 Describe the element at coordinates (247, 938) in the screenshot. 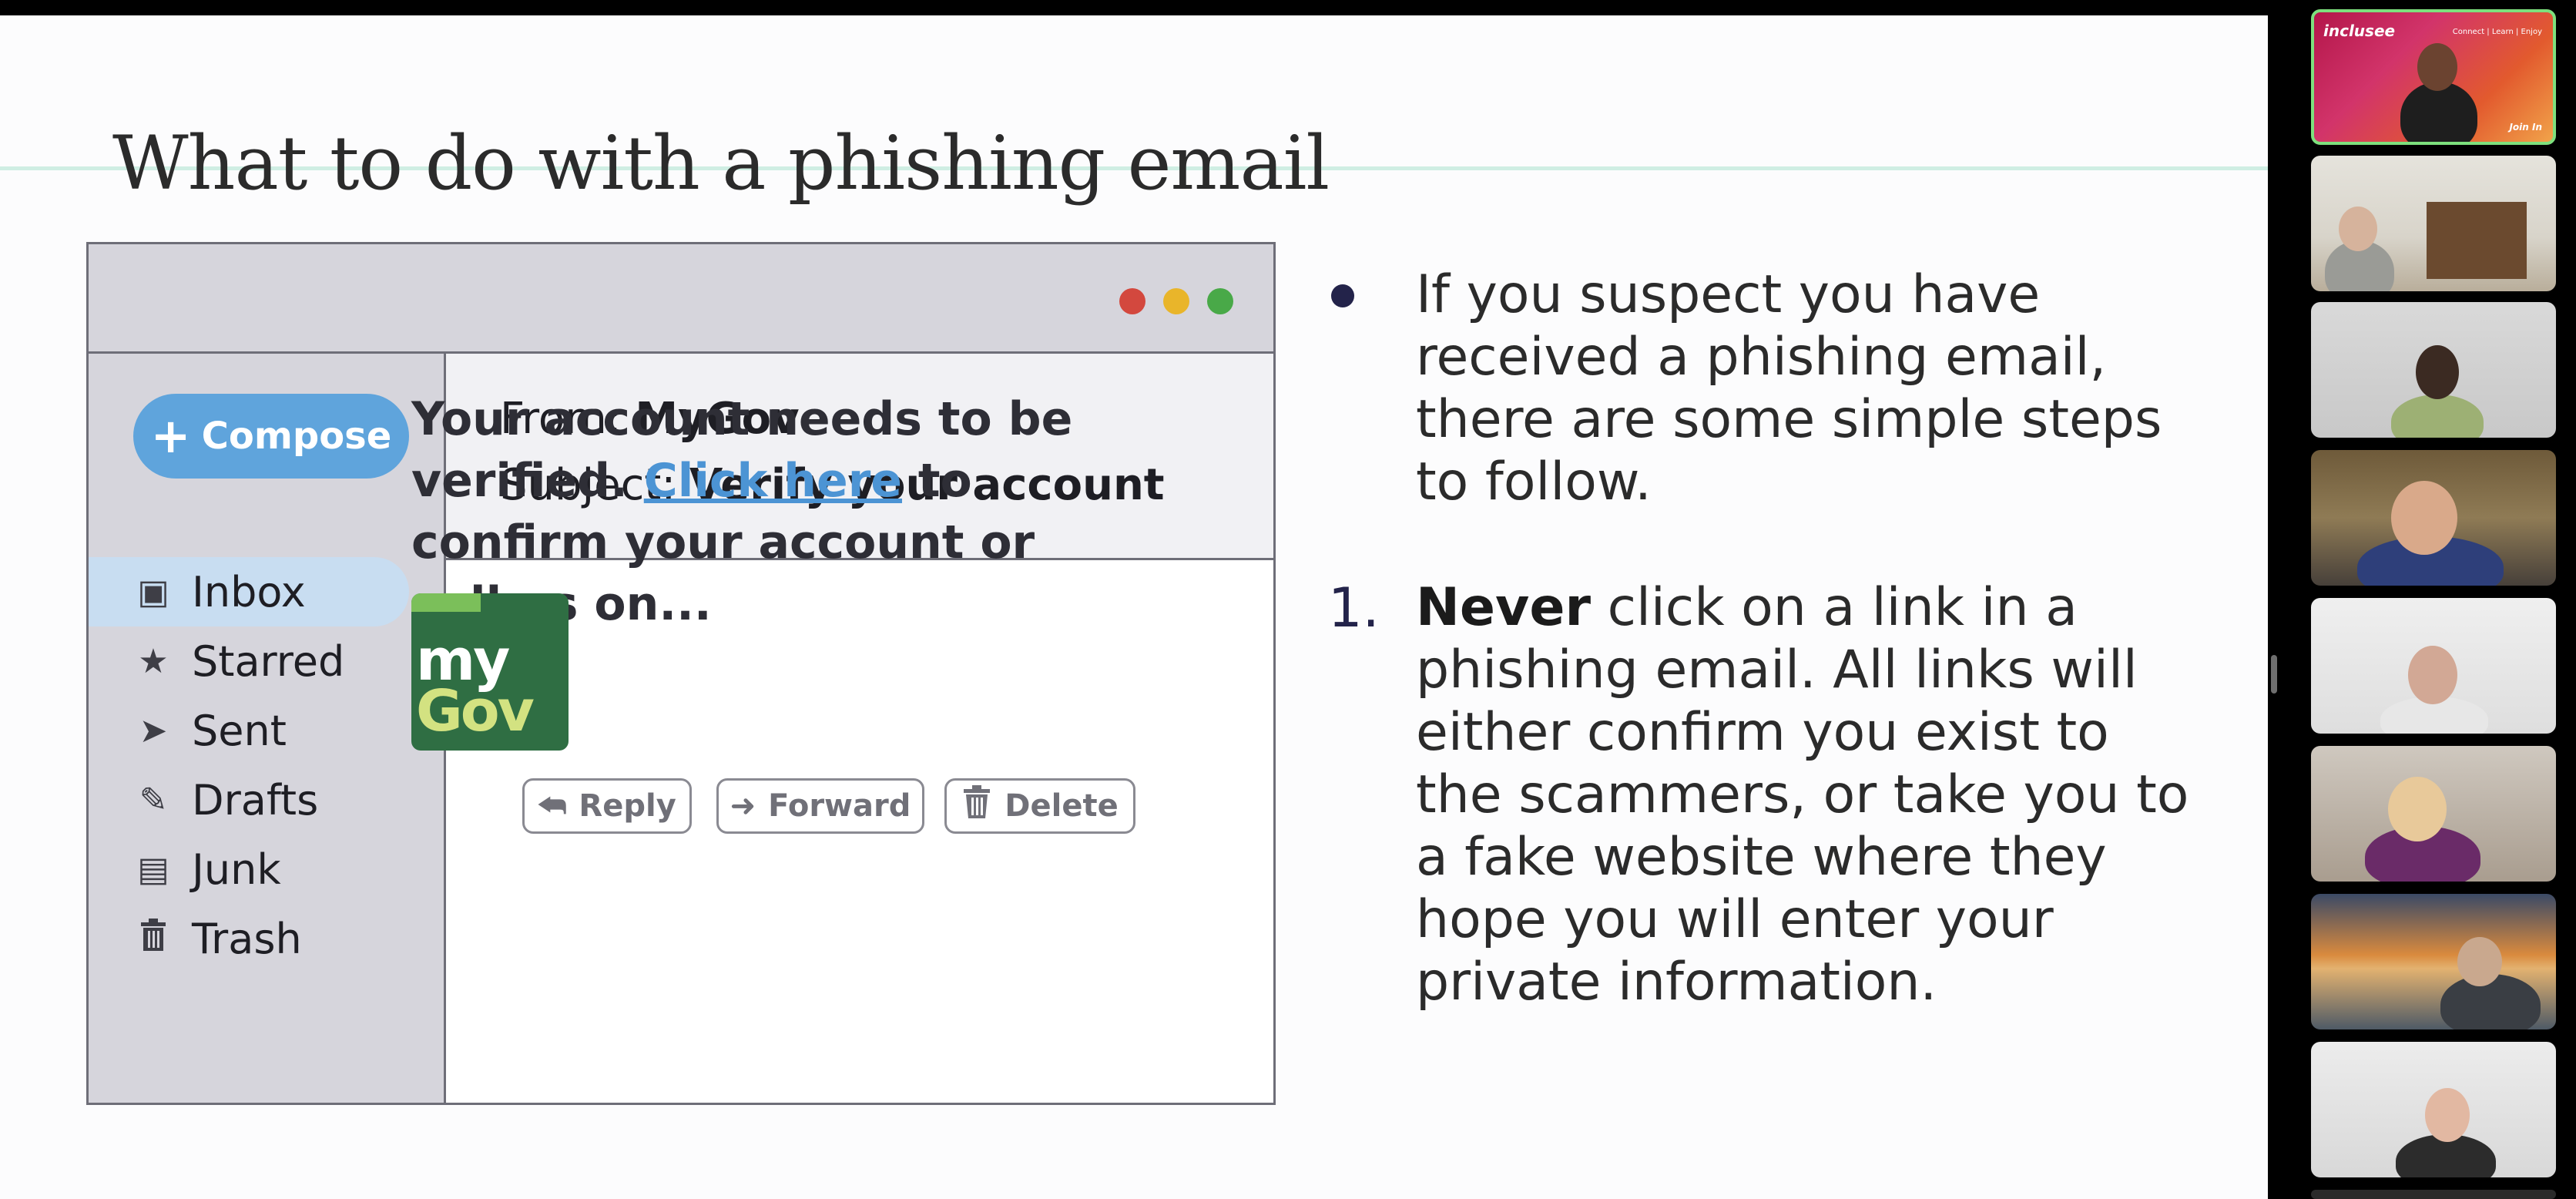

I see `folder-label: Trash` at that location.